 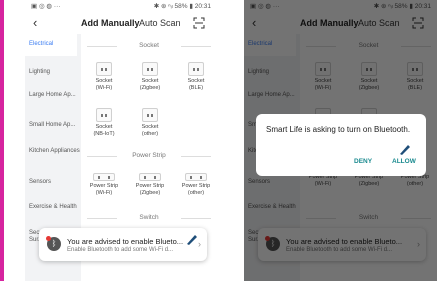 I want to click on top-nav: ‹ Add Manually Auto Scan, so click(x=121, y=23).